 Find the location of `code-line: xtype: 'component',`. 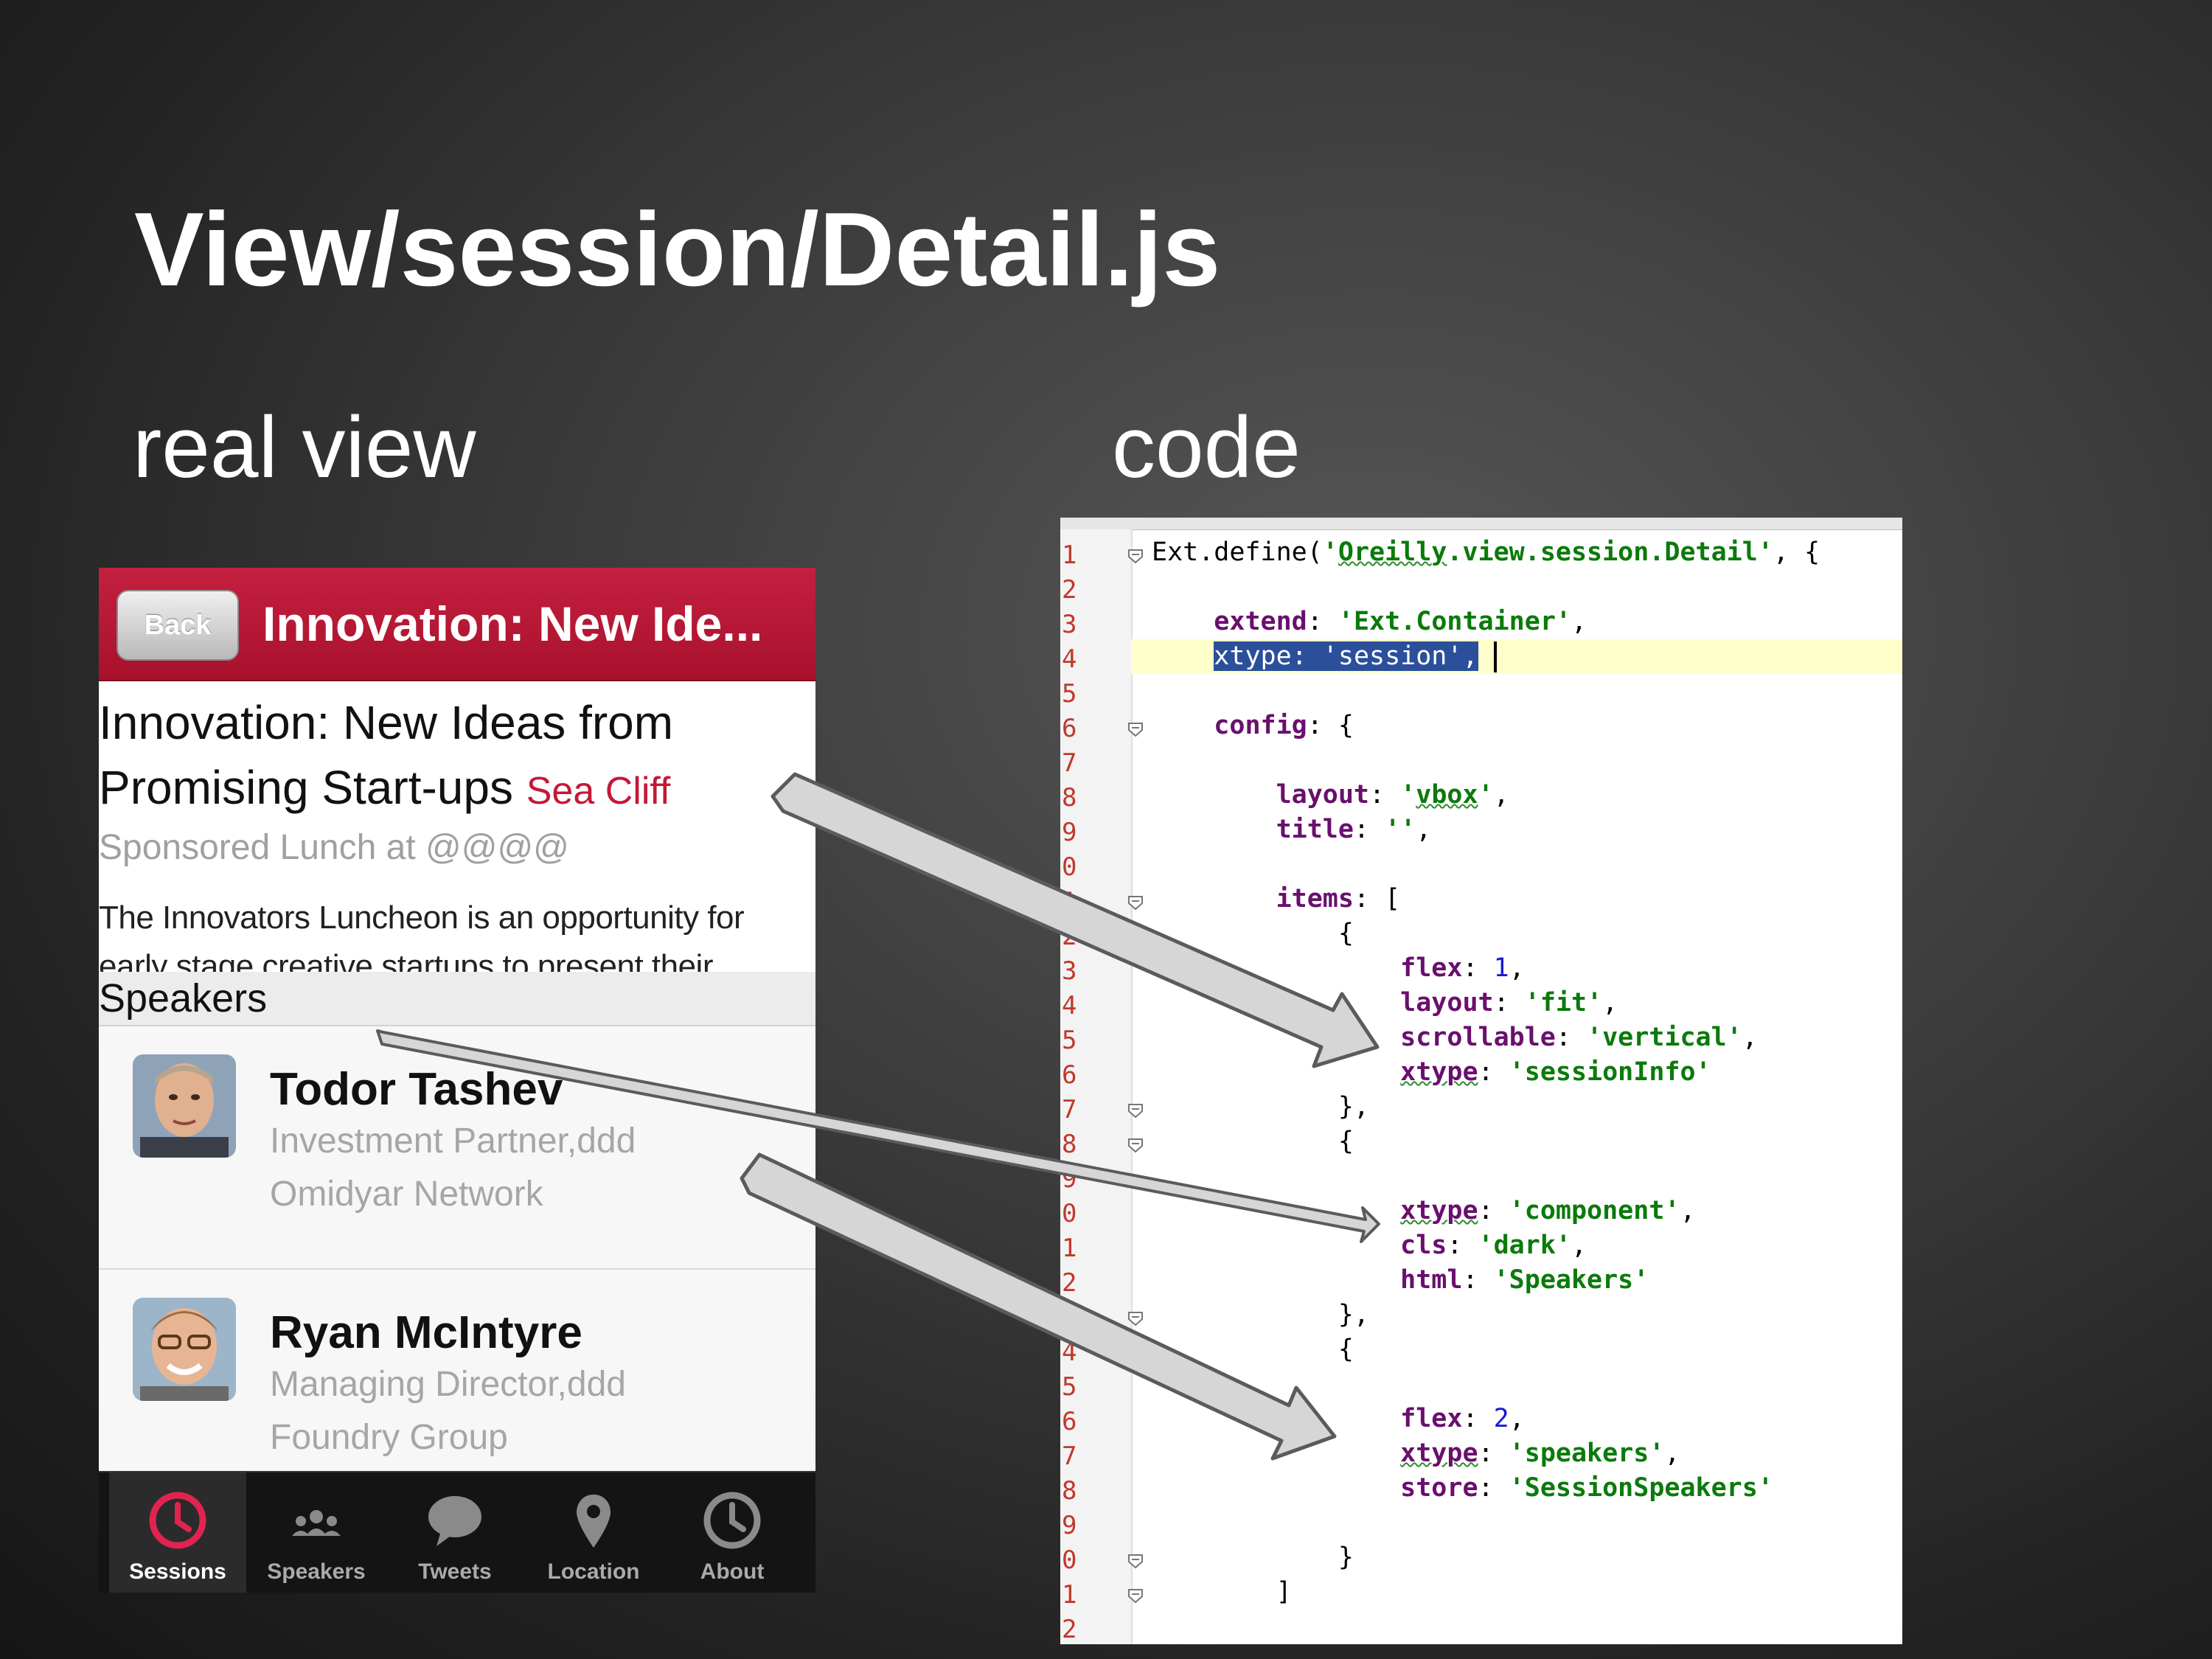

code-line: xtype: 'component', is located at coordinates (1548, 1210).